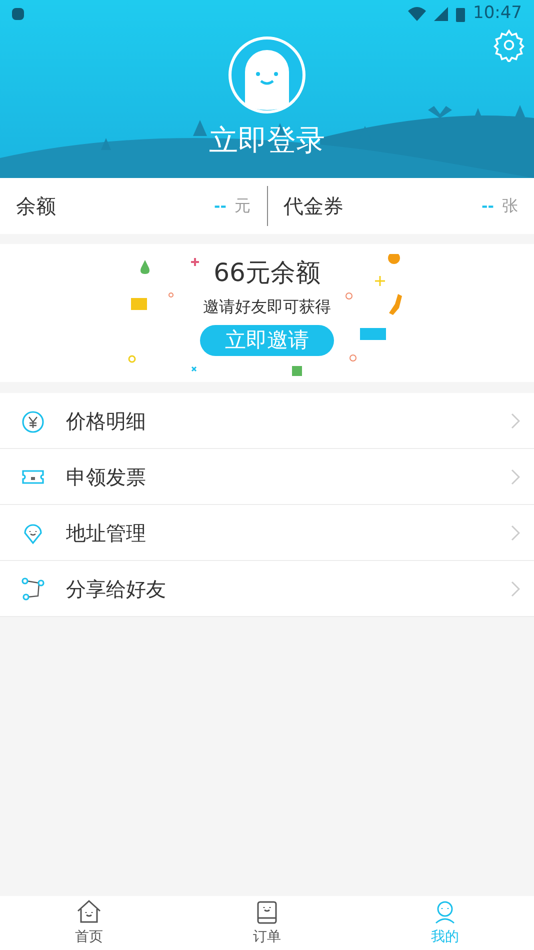 The height and width of the screenshot is (950, 534). What do you see at coordinates (267, 272) in the screenshot?
I see `invite-title: 66元余额` at bounding box center [267, 272].